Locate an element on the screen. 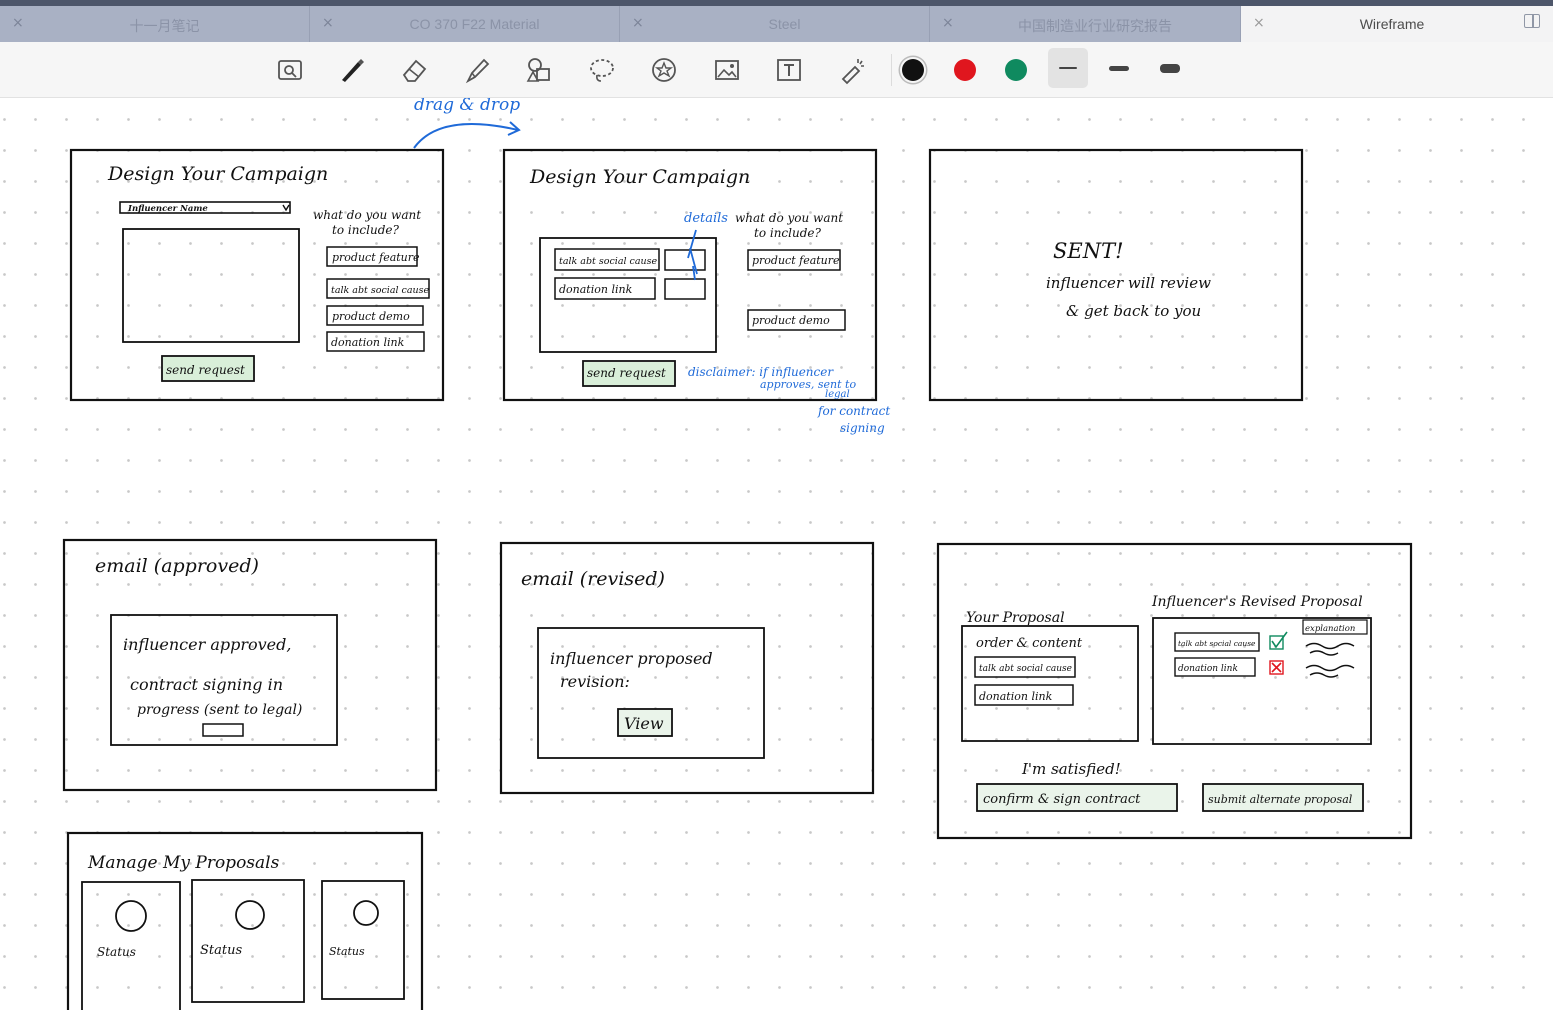 This screenshot has height=1010, width=1553. dropdown-label: Influencer Name is located at coordinates (167, 209).